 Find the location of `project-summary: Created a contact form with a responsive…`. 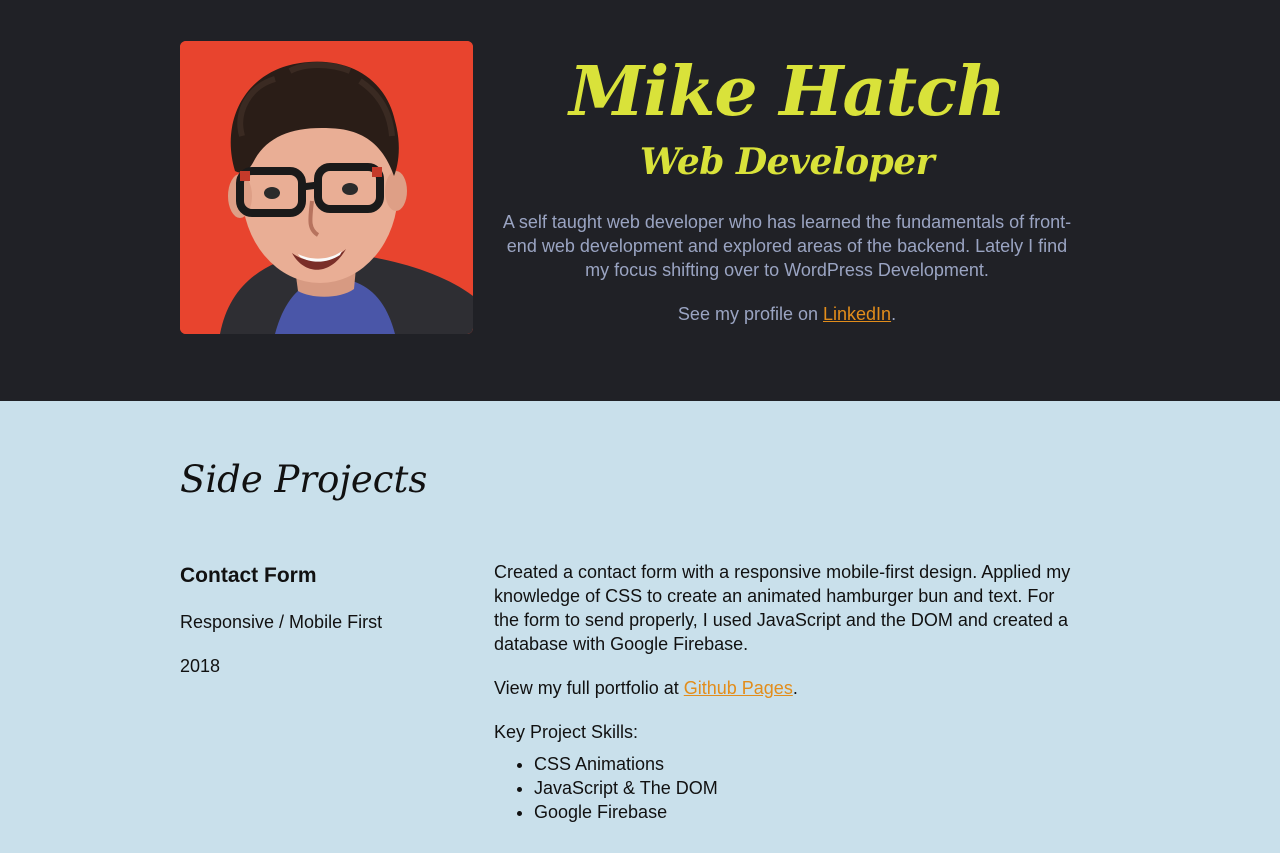

project-summary: Created a contact form with a responsive… is located at coordinates (782, 608).